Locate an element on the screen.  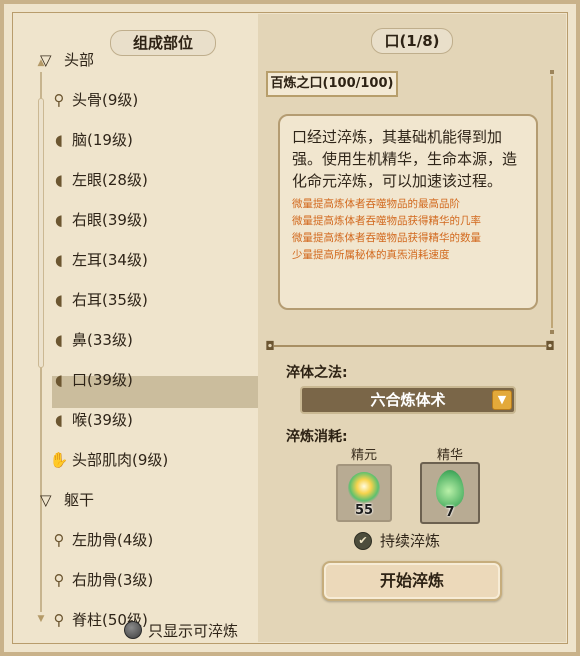
muscle-icon: ✋ is located at coordinates (59, 460).